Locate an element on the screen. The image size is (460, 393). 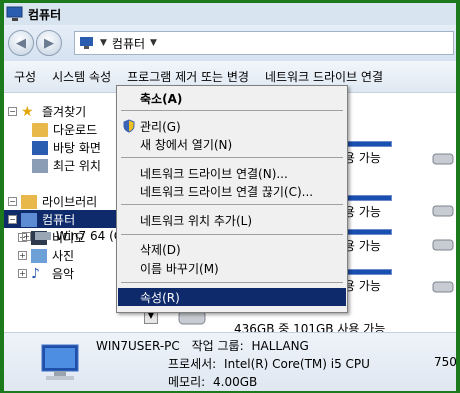
back-button: ◀ is located at coordinates (21, 43).